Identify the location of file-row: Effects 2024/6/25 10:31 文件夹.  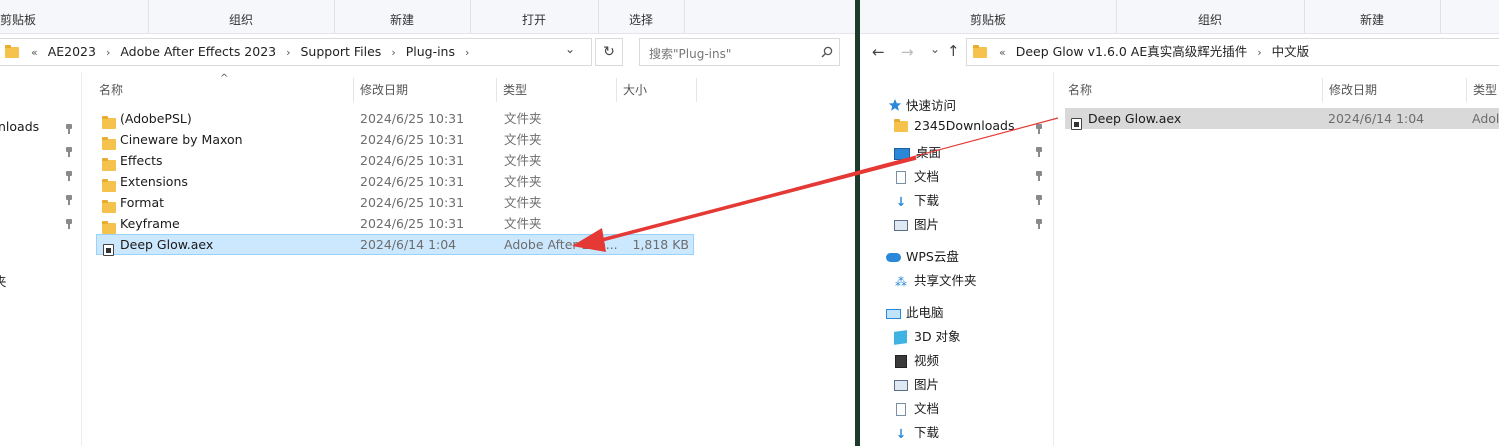
(395, 160).